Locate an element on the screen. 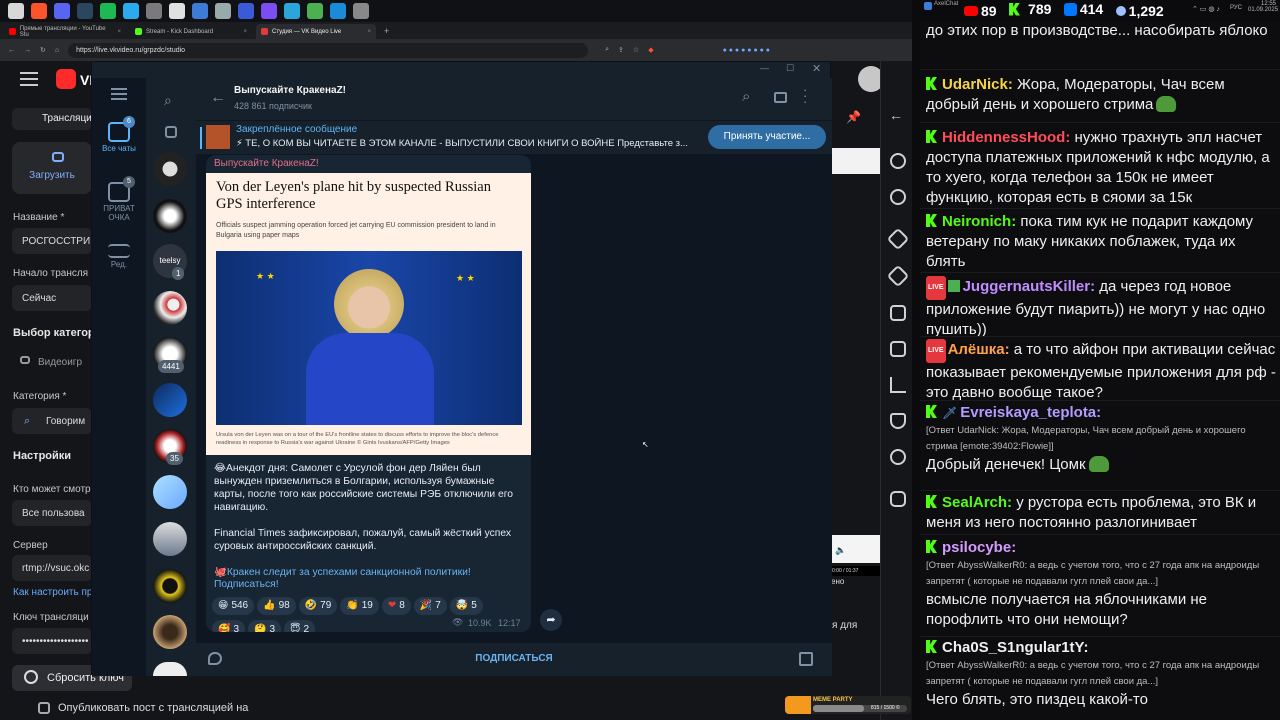  reaction-thinking: 🤔 3 is located at coordinates (265, 626).